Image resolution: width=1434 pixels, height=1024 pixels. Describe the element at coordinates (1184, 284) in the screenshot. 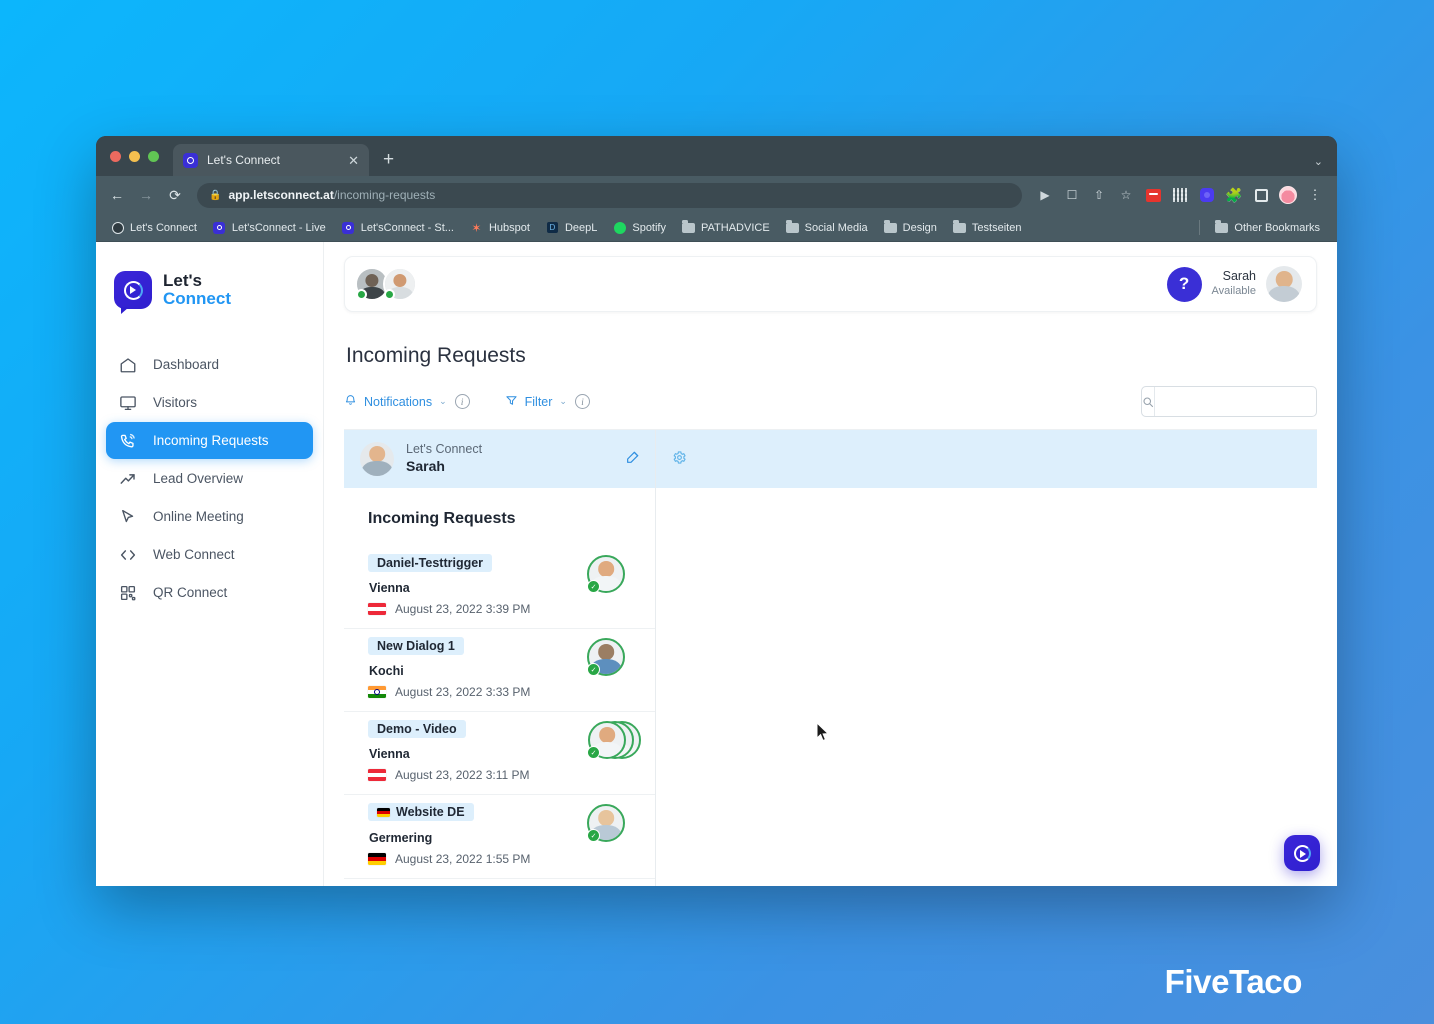

I see `help-button: ?` at that location.